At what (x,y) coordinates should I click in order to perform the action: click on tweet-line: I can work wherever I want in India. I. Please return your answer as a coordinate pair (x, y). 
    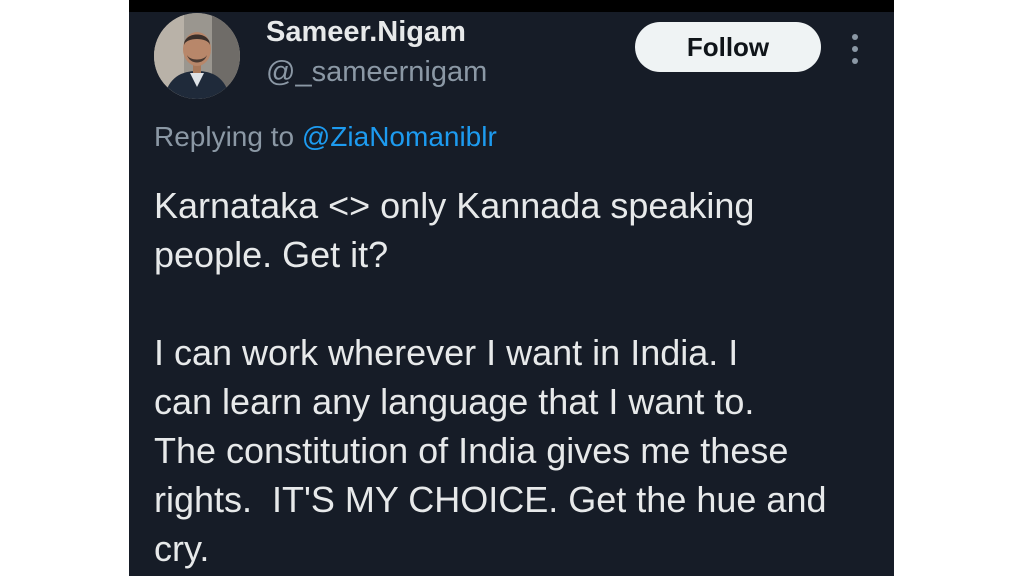
    Looking at the image, I should click on (446, 352).